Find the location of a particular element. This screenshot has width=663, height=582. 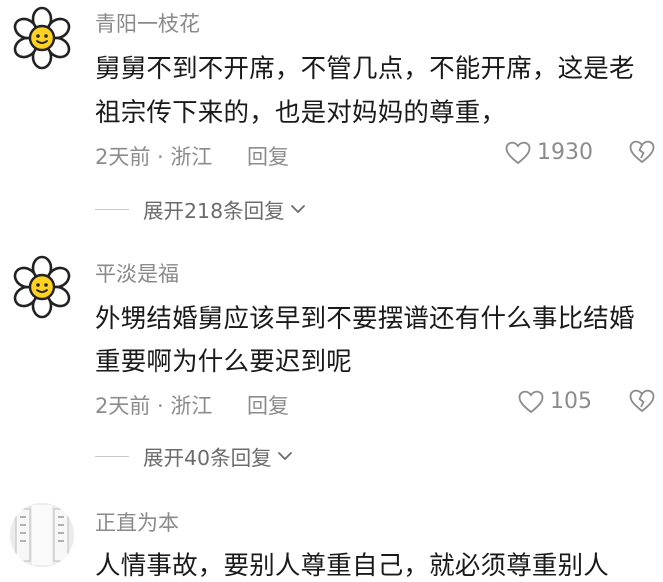

comment-text-line: 舅舅不到不开席，不管几点，不能开席，这是老 is located at coordinates (365, 69).